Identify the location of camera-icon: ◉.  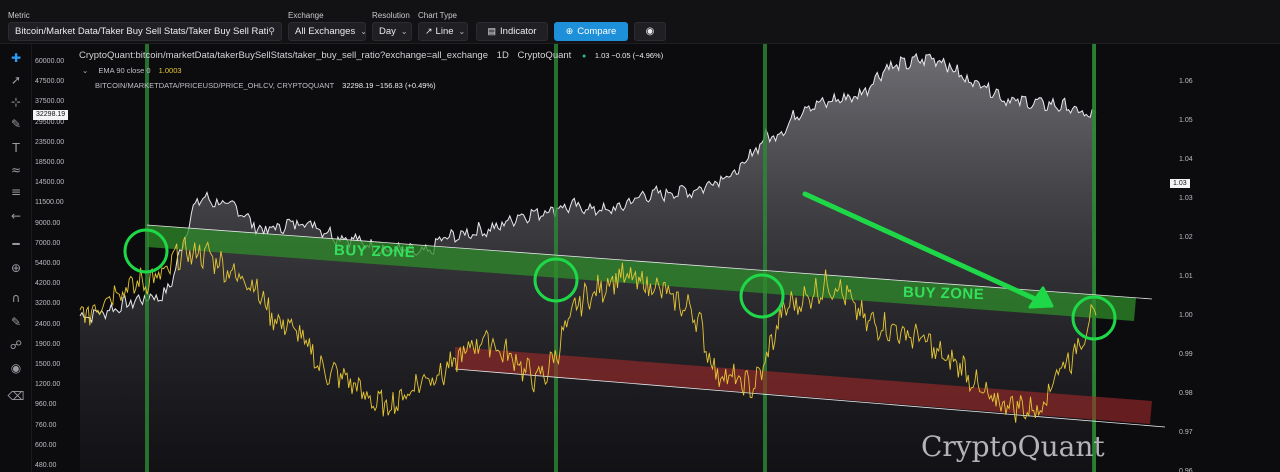
(650, 31).